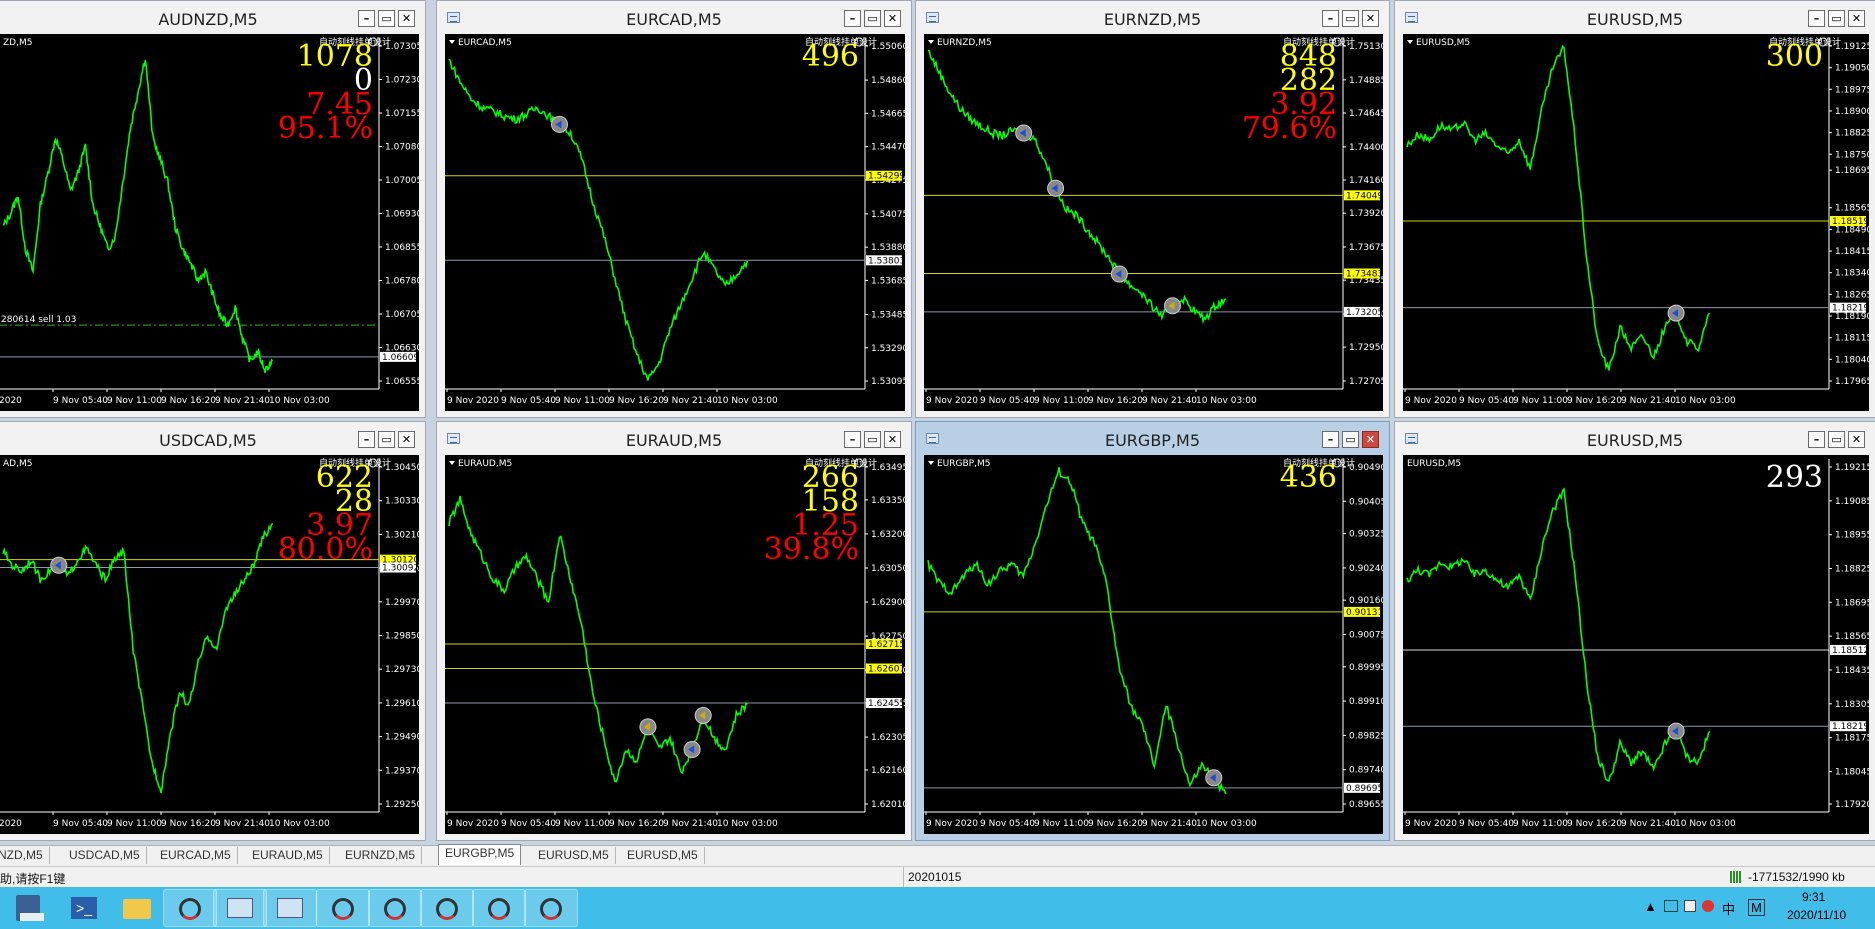  What do you see at coordinates (190, 908) in the screenshot?
I see `mt4-terminal-1-icon` at bounding box center [190, 908].